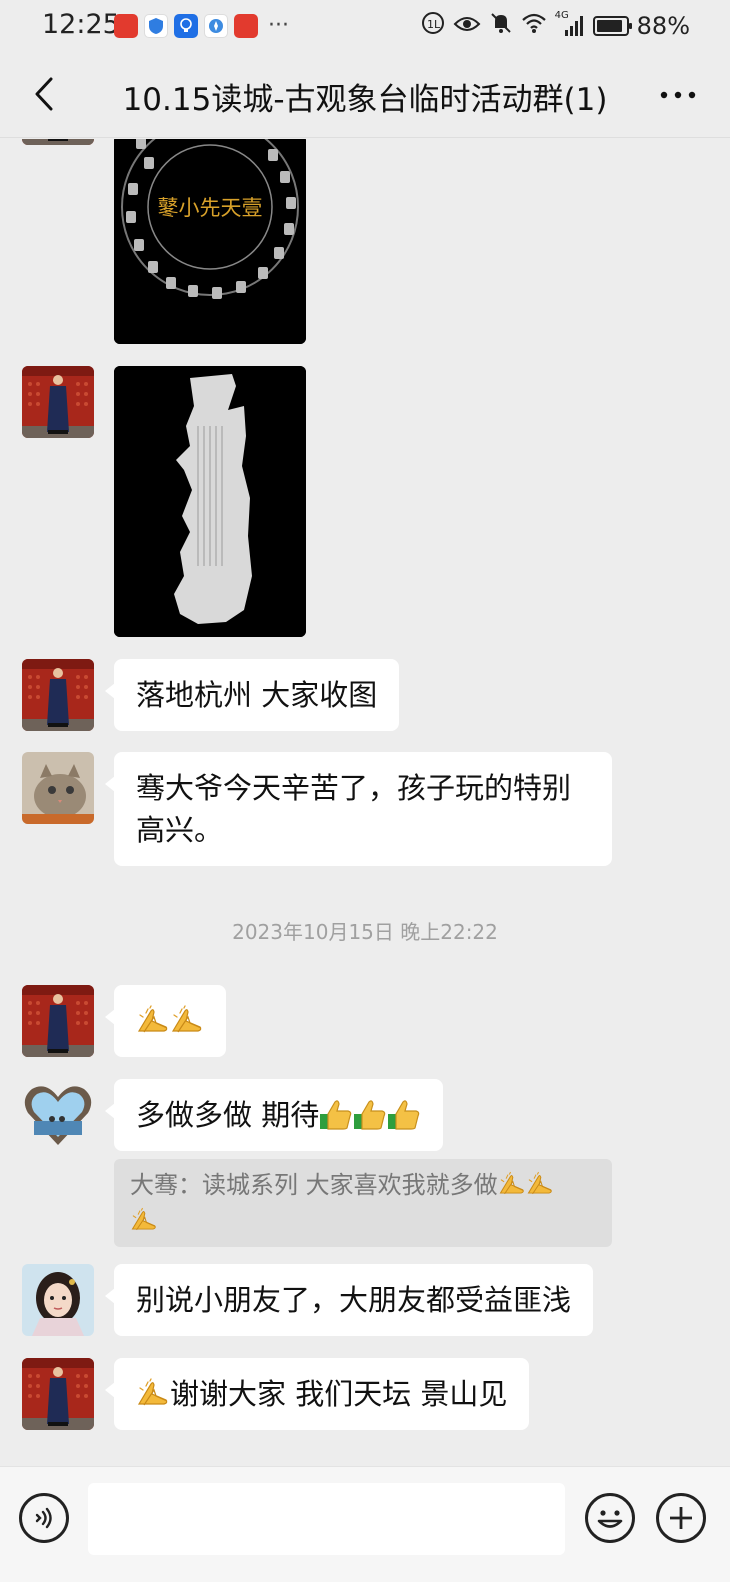 The height and width of the screenshot is (1582, 730). What do you see at coordinates (365, 100) in the screenshot?
I see `chat-title: 10.15读城-古观象台临时活动群(1)` at bounding box center [365, 100].